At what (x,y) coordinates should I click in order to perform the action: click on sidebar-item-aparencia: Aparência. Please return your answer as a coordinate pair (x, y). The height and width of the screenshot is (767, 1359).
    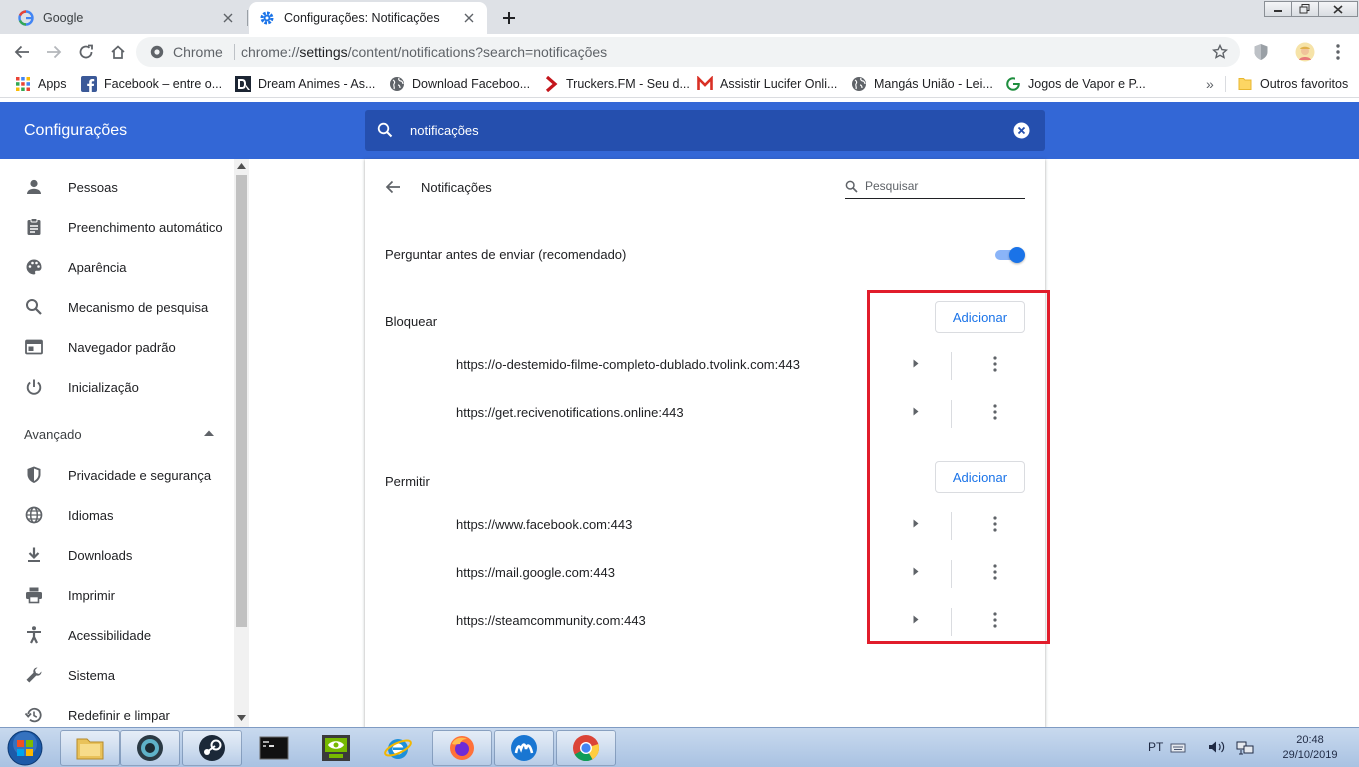
    Looking at the image, I should click on (117, 267).